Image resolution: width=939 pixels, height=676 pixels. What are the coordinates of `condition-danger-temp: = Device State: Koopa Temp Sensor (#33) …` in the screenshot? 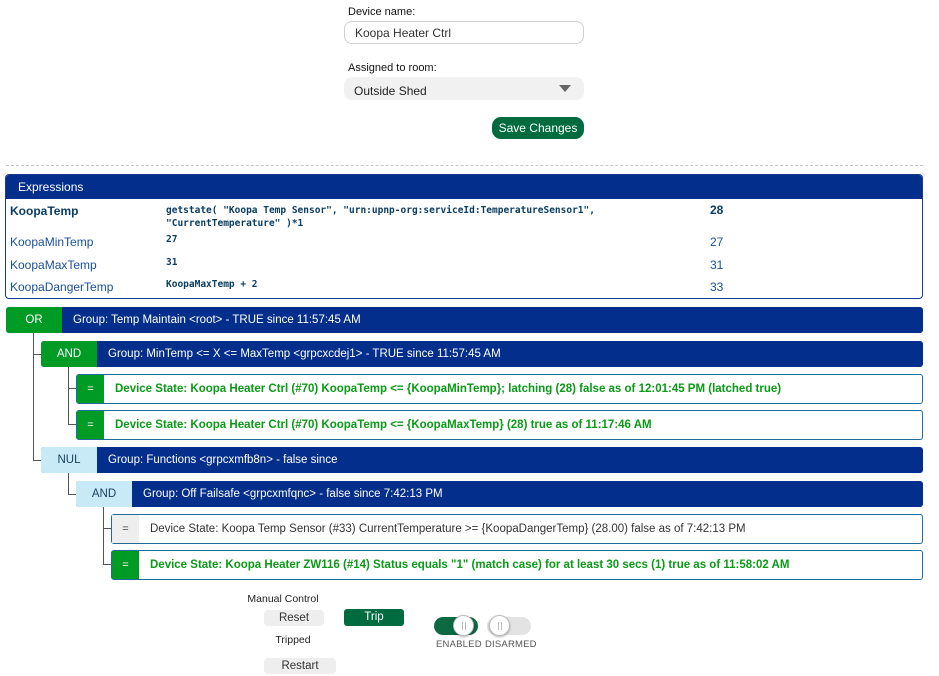 It's located at (517, 529).